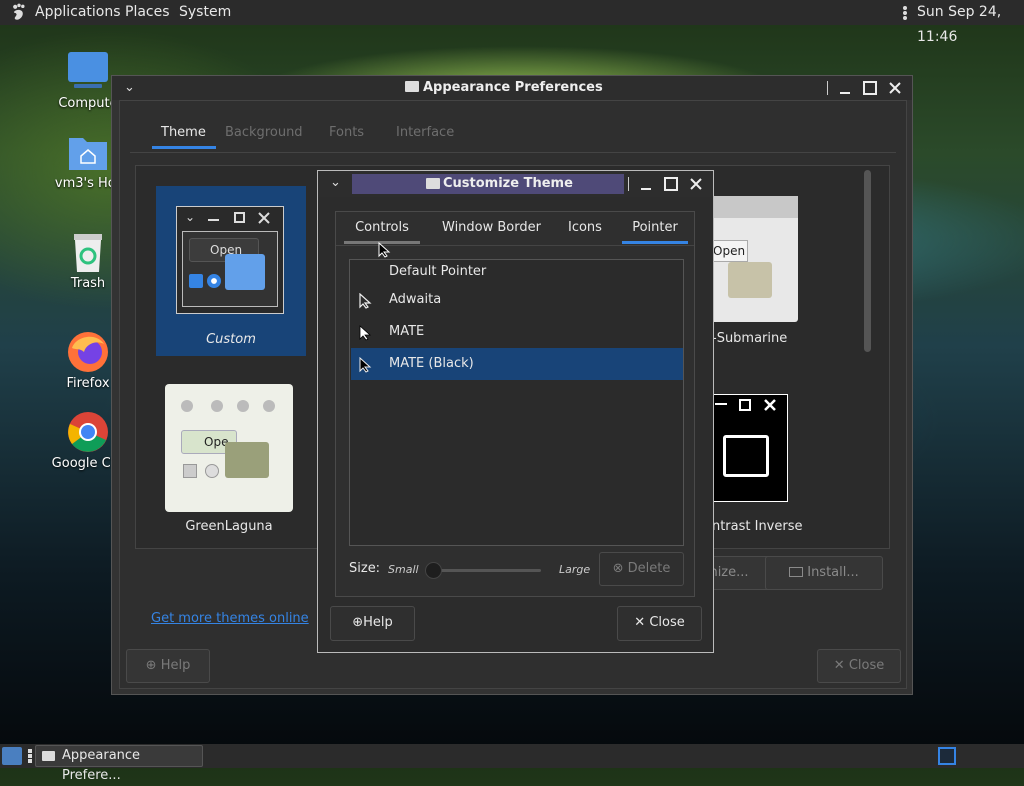 The height and width of the screenshot is (786, 1024). Describe the element at coordinates (78, 12) in the screenshot. I see `menu-applications: Applications` at that location.